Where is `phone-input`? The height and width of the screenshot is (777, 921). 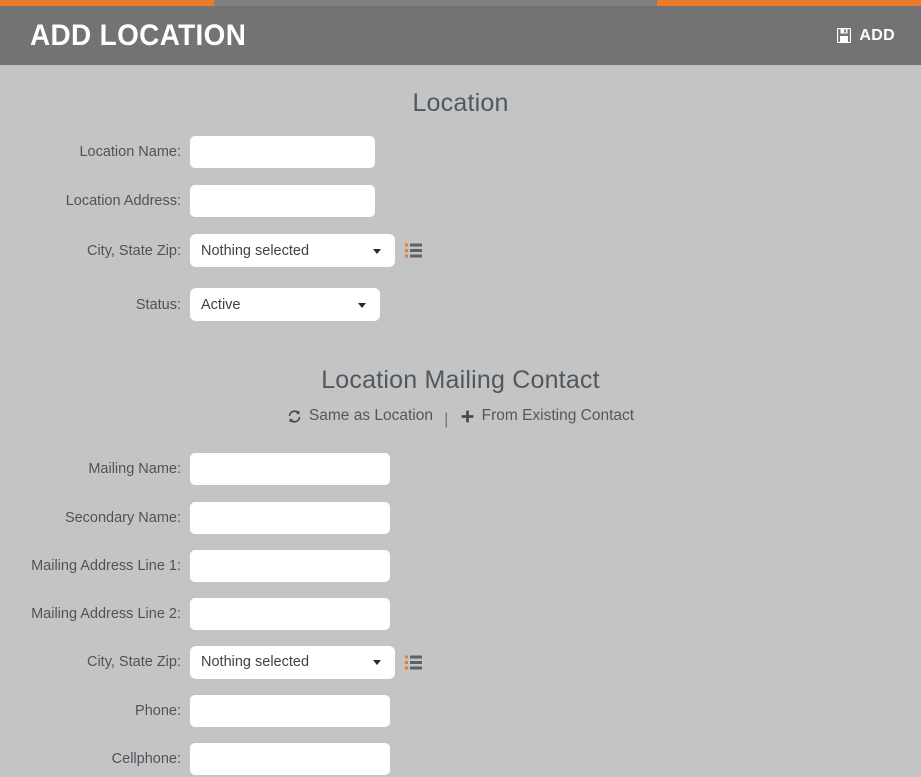 phone-input is located at coordinates (290, 710).